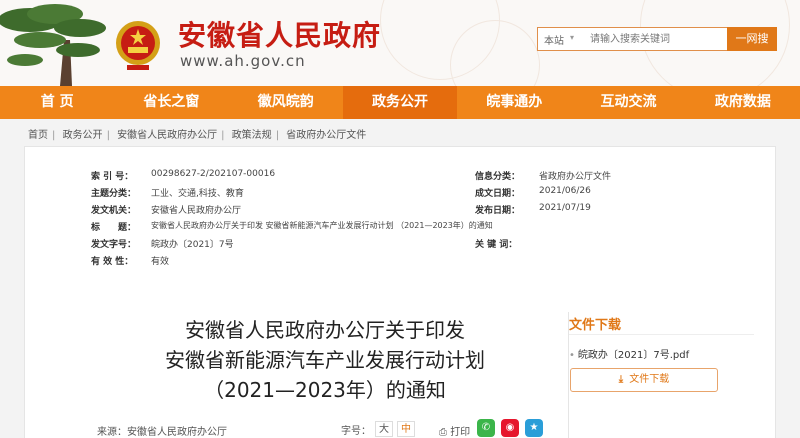  What do you see at coordinates (554, 39) in the screenshot?
I see `search-scope-select: 本站` at bounding box center [554, 39].